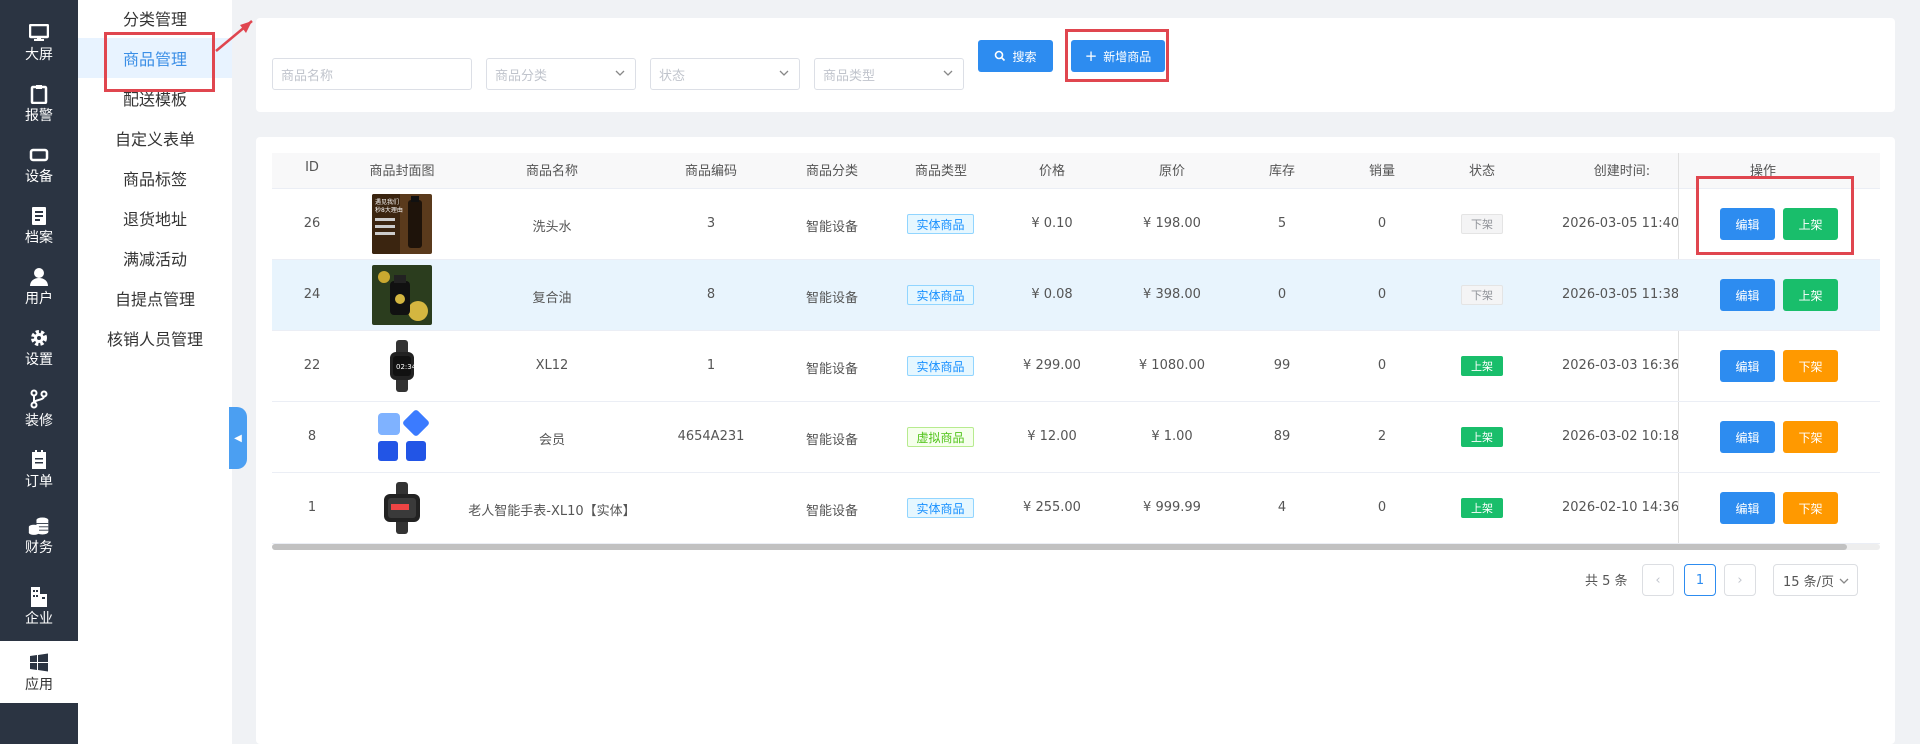  What do you see at coordinates (402, 437) in the screenshot?
I see `product-cover-image` at bounding box center [402, 437].